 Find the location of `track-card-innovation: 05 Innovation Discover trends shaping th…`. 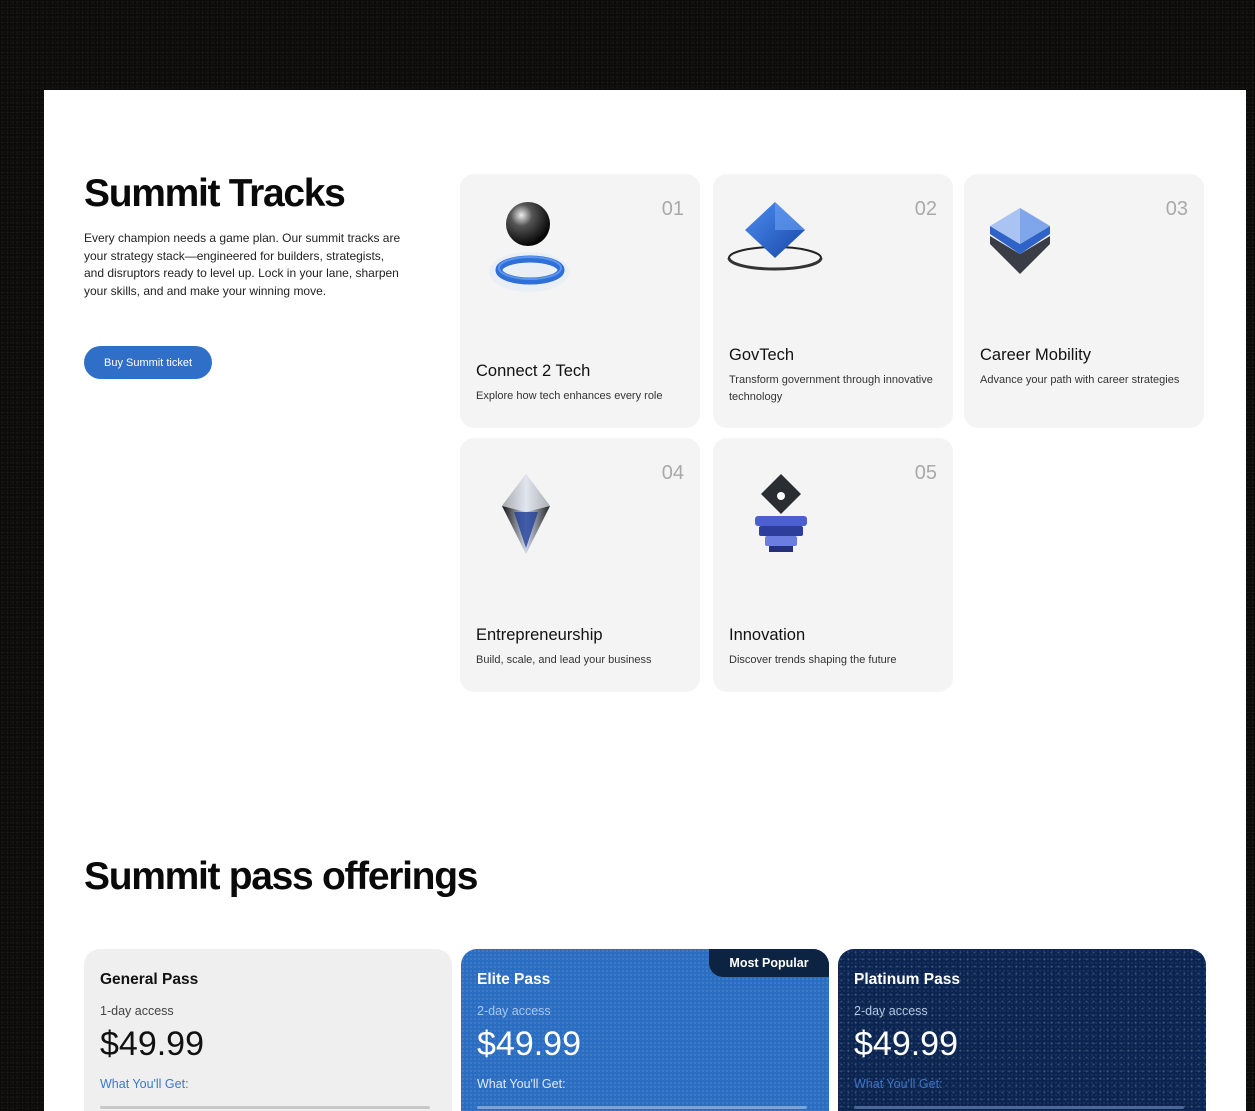

track-card-innovation: 05 Innovation Discover trends shaping th… is located at coordinates (833, 565).